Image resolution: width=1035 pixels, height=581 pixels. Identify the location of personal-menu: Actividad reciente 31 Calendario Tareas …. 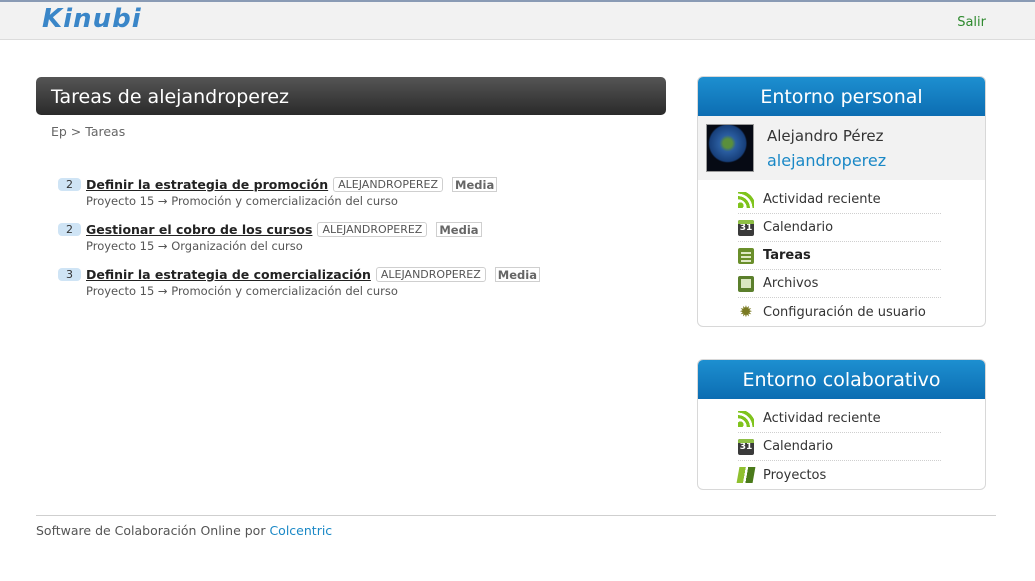
(841, 253).